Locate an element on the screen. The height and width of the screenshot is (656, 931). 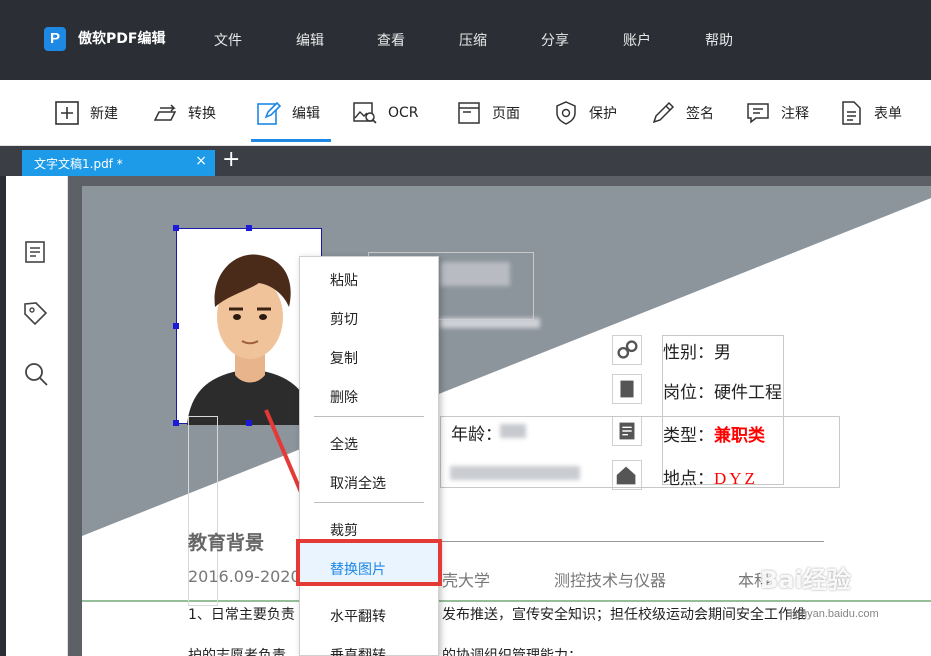
menu-help: 帮助 is located at coordinates (719, 40).